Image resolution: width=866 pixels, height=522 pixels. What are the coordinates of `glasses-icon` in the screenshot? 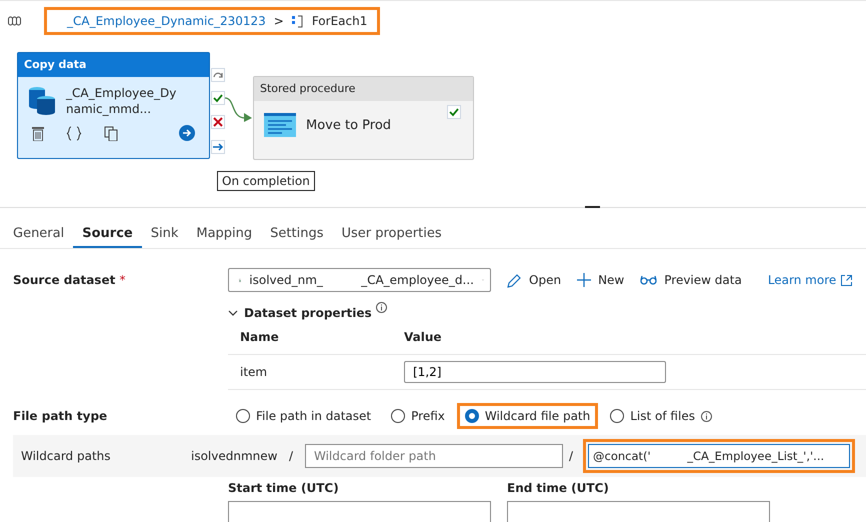 It's located at (649, 280).